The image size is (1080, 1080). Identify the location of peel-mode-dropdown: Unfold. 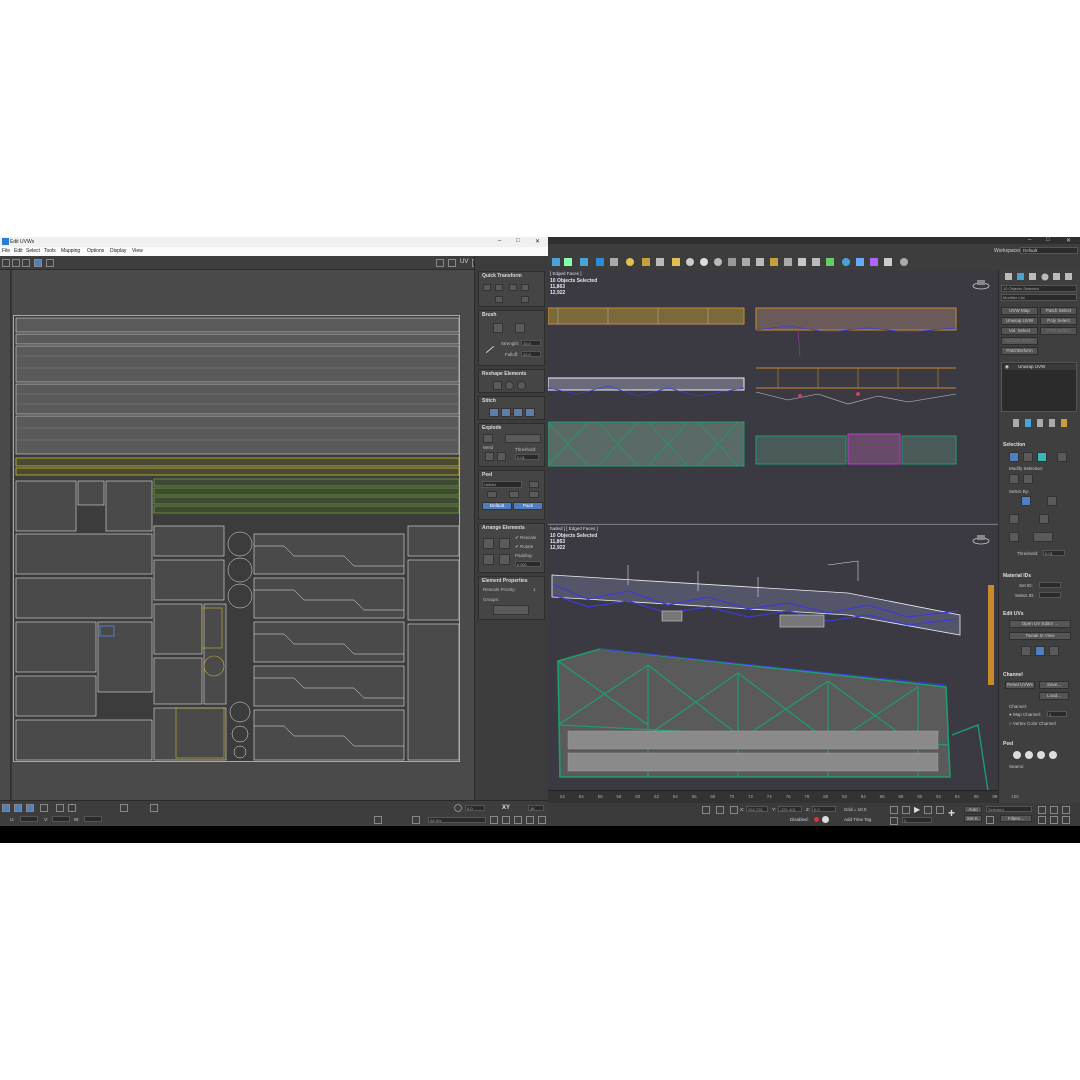
(502, 484).